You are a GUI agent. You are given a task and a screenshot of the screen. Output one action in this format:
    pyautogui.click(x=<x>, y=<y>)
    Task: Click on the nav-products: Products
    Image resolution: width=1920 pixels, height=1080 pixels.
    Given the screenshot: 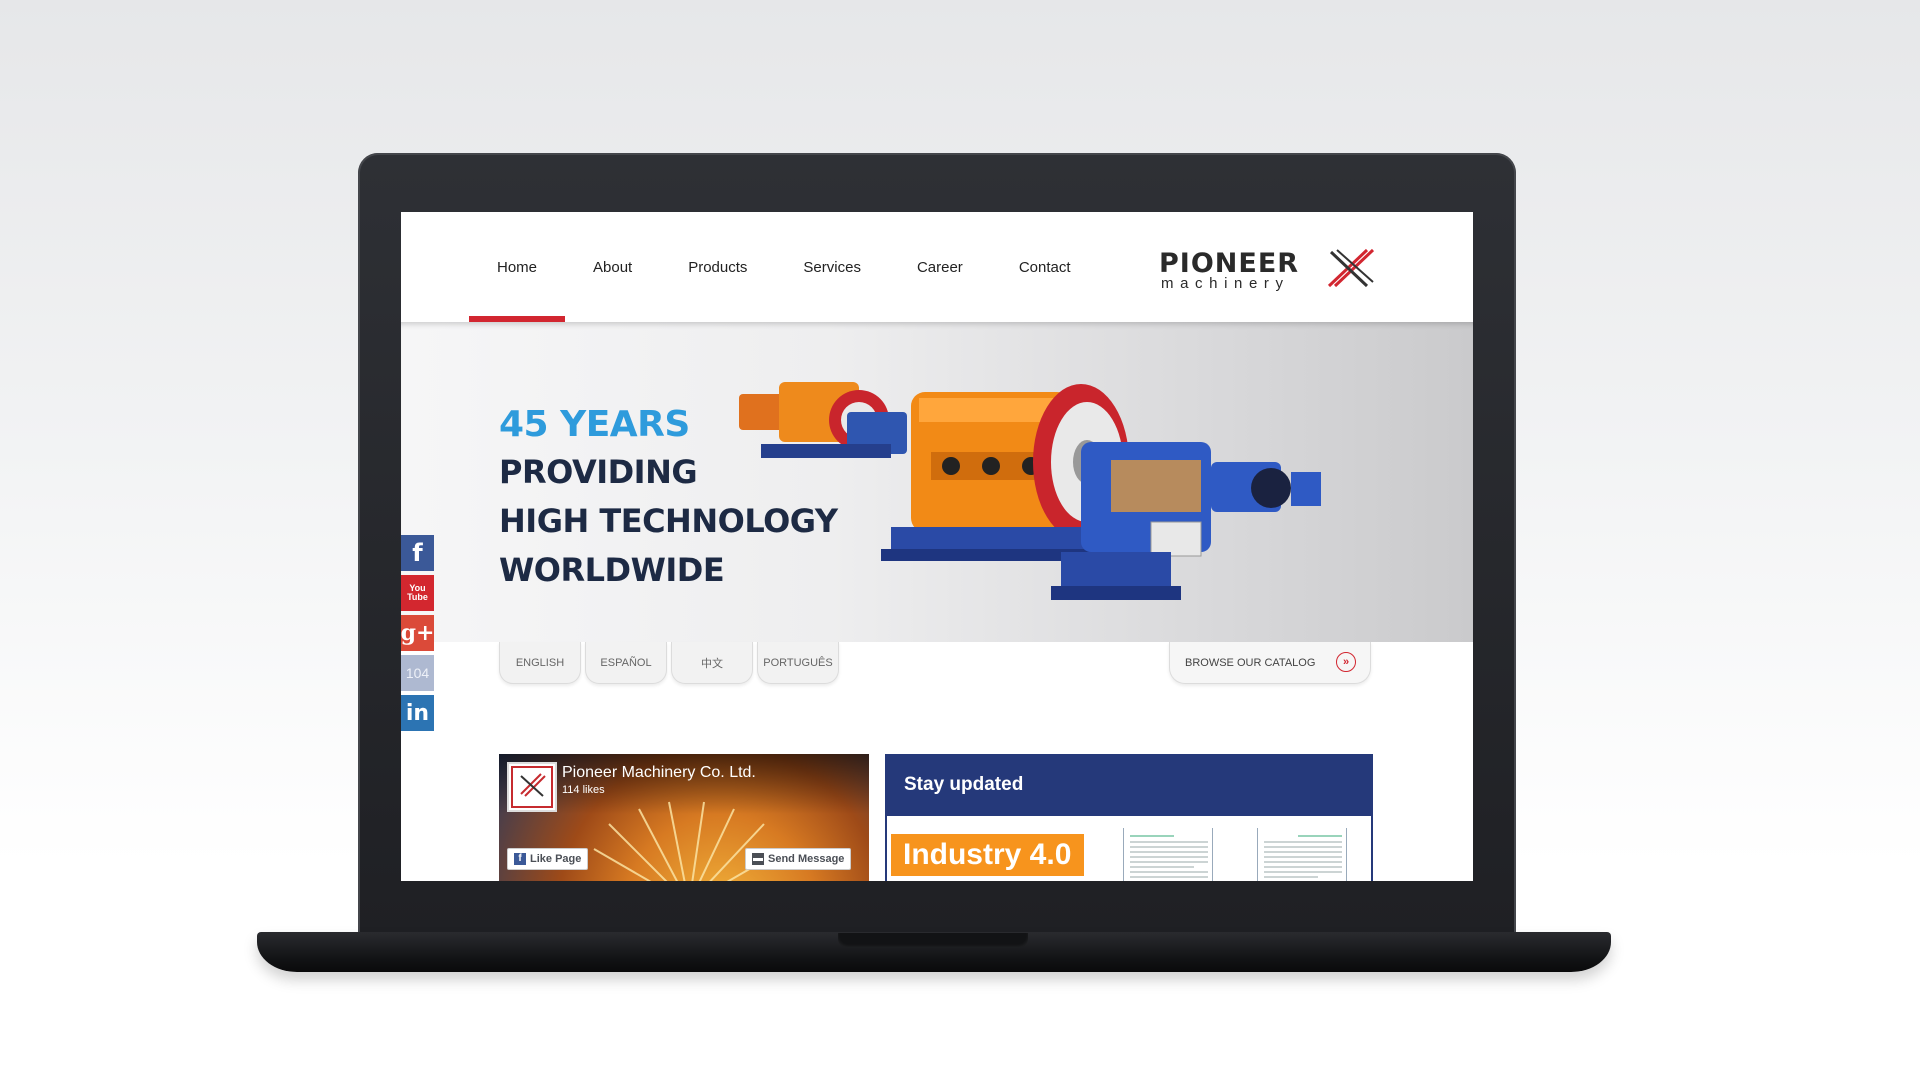 What is the action you would take?
    pyautogui.click(x=717, y=267)
    